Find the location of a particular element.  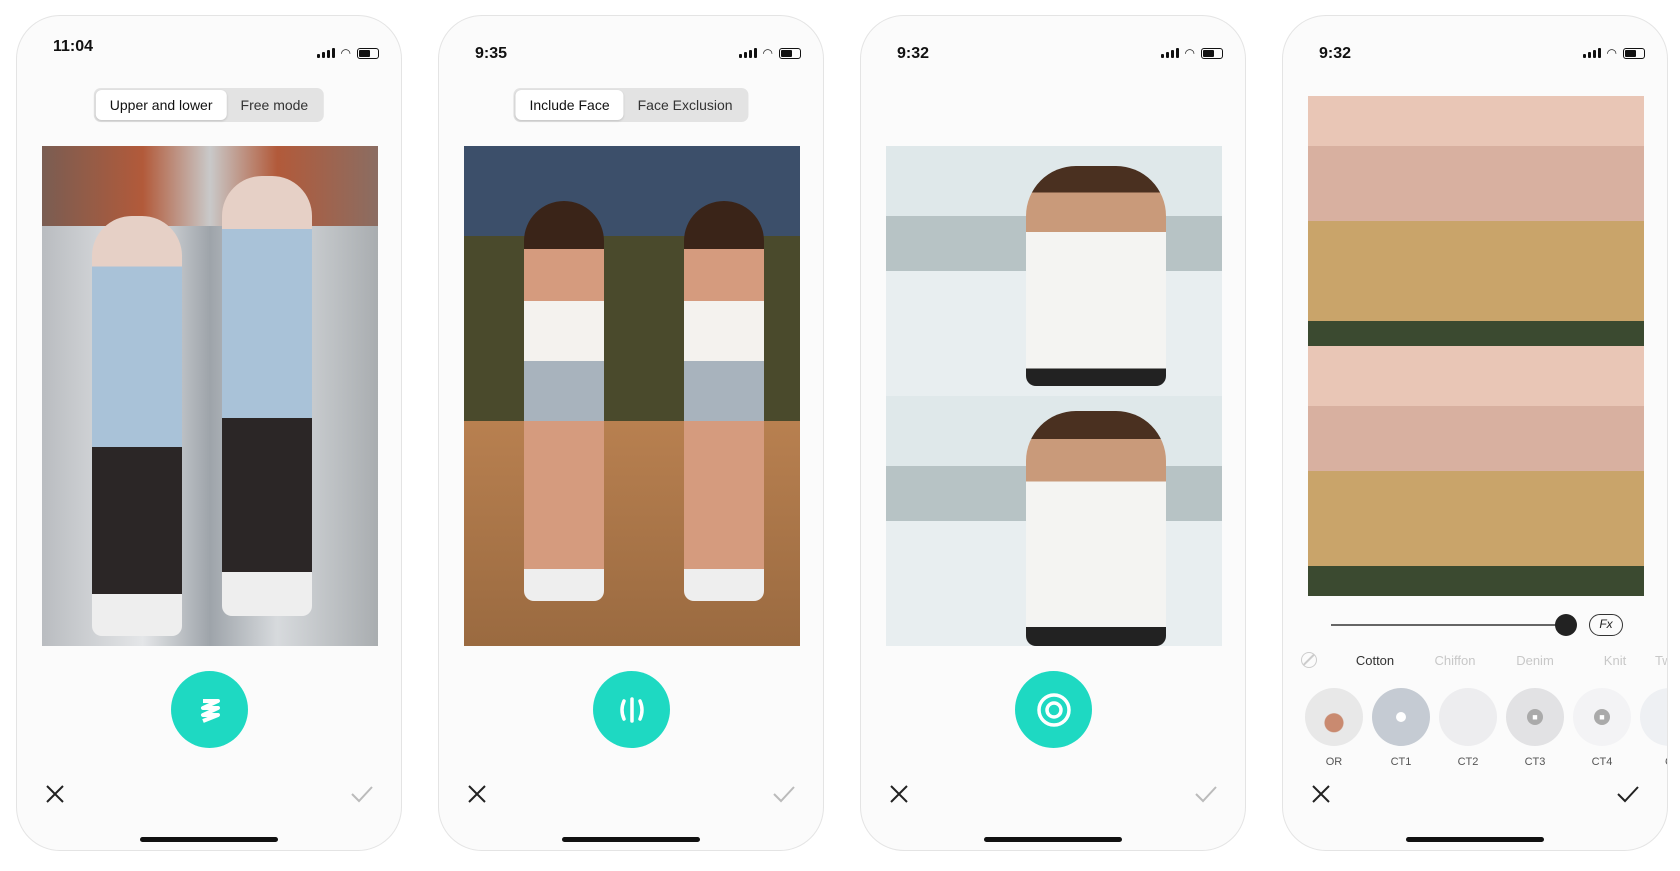

split-lines-icon is located at coordinates (631, 709).